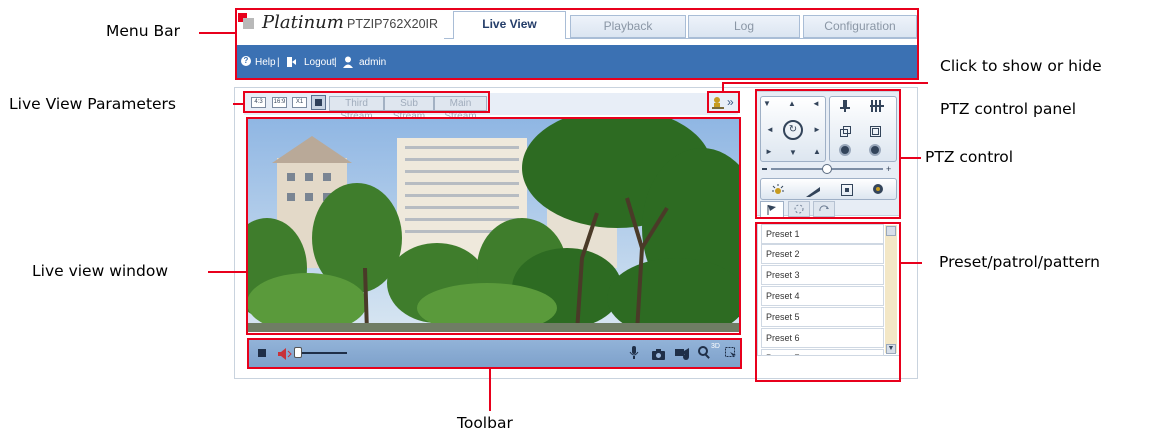 The width and height of the screenshot is (1153, 435). I want to click on annotation-live-view-window: Live view window, so click(100, 271).